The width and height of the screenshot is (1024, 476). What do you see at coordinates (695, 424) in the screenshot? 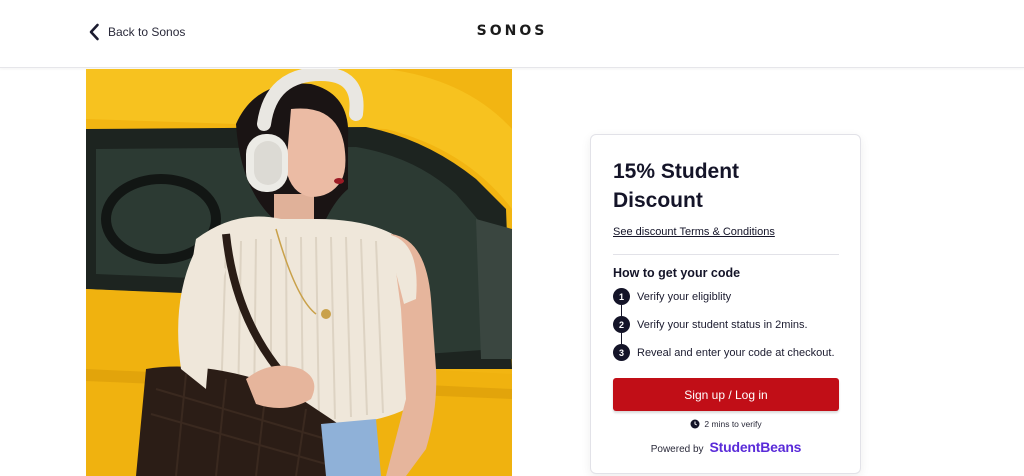
I see `clock-icon` at bounding box center [695, 424].